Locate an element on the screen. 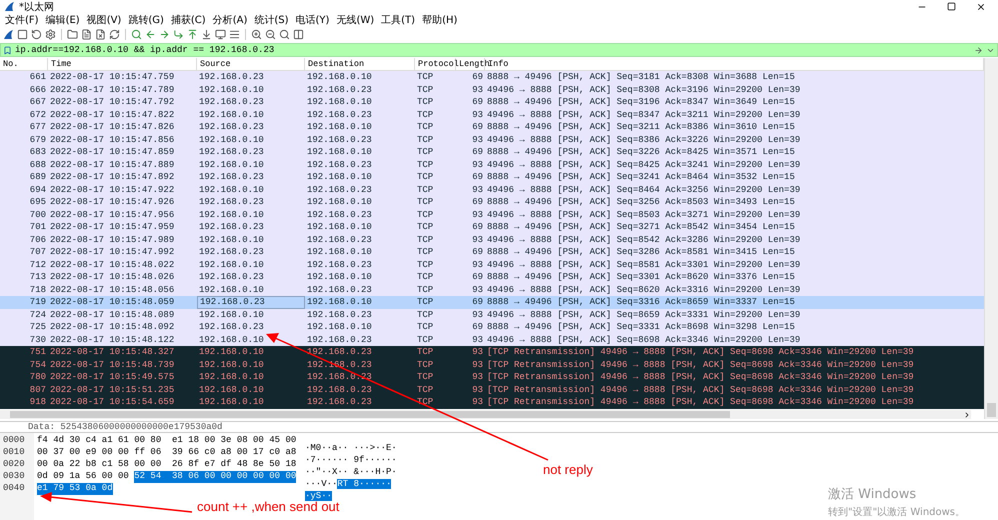 The height and width of the screenshot is (520, 998). window-title: *以太网 is located at coordinates (37, 7).